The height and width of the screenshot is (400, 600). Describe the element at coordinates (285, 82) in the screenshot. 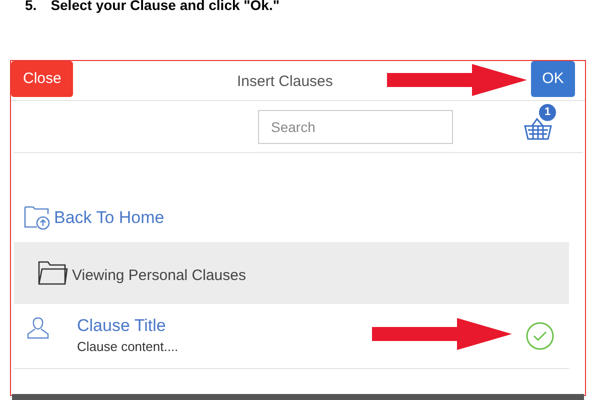

I see `dialog-title: Insert Clauses` at that location.